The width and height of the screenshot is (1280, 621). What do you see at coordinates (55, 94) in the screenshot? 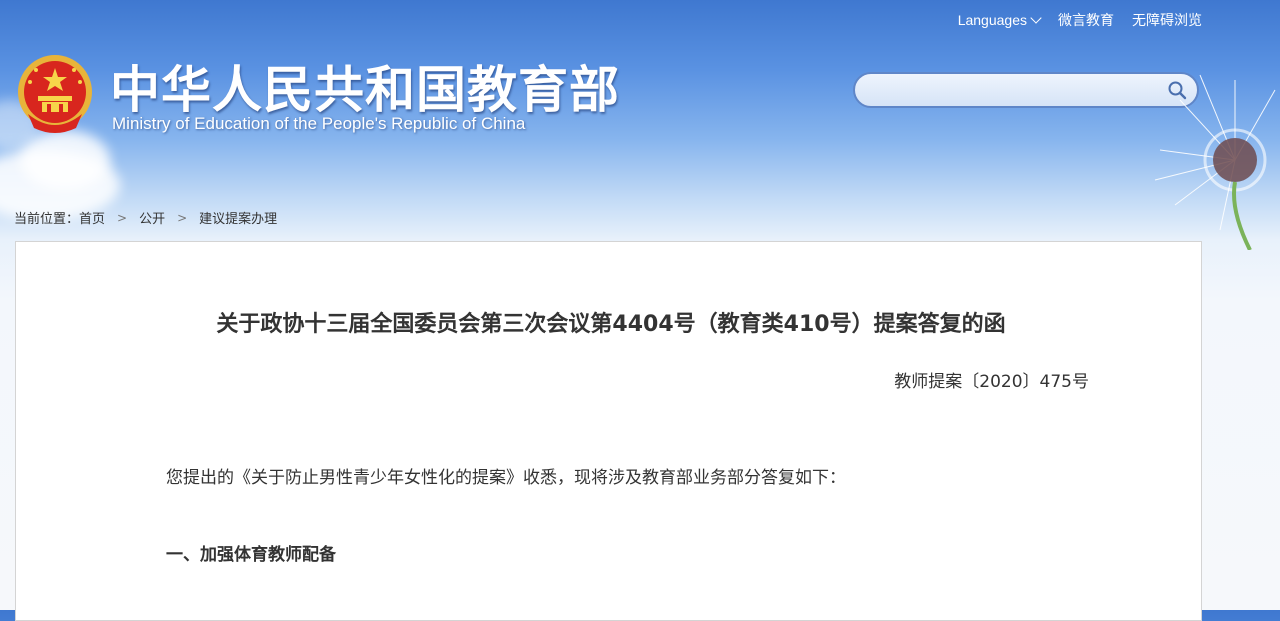
I see `national-emblem-icon` at bounding box center [55, 94].